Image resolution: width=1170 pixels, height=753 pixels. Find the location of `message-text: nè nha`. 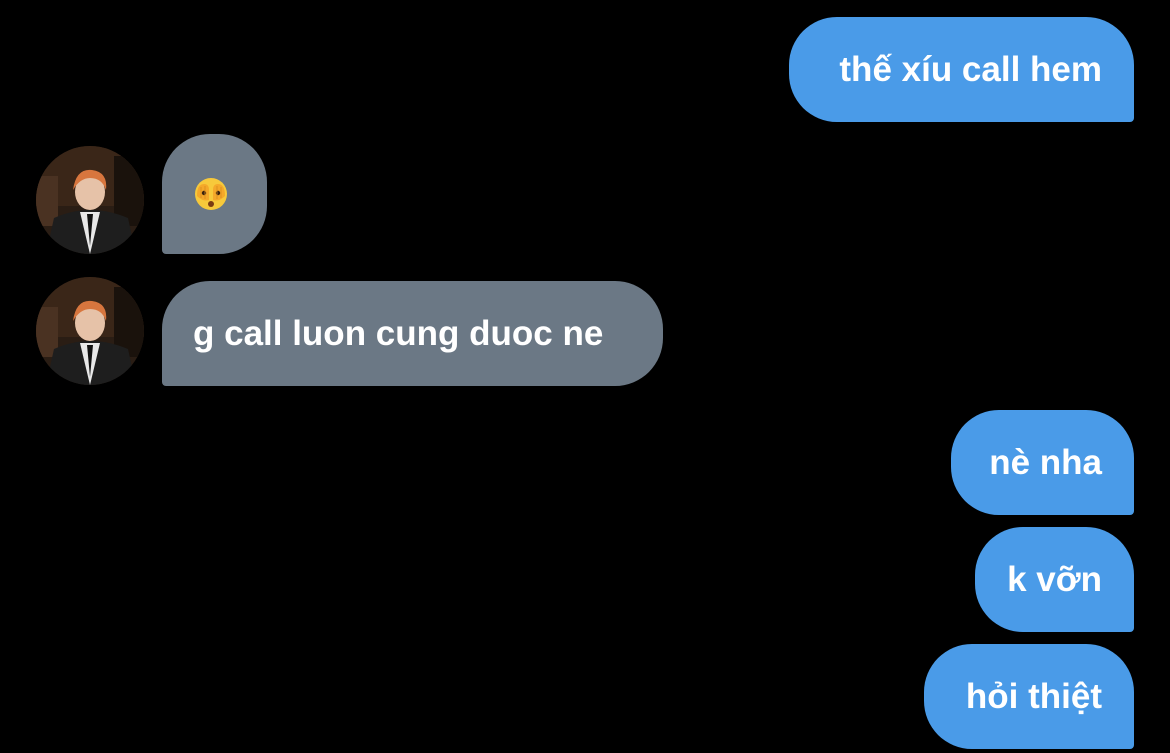

message-text: nè nha is located at coordinates (1045, 462).